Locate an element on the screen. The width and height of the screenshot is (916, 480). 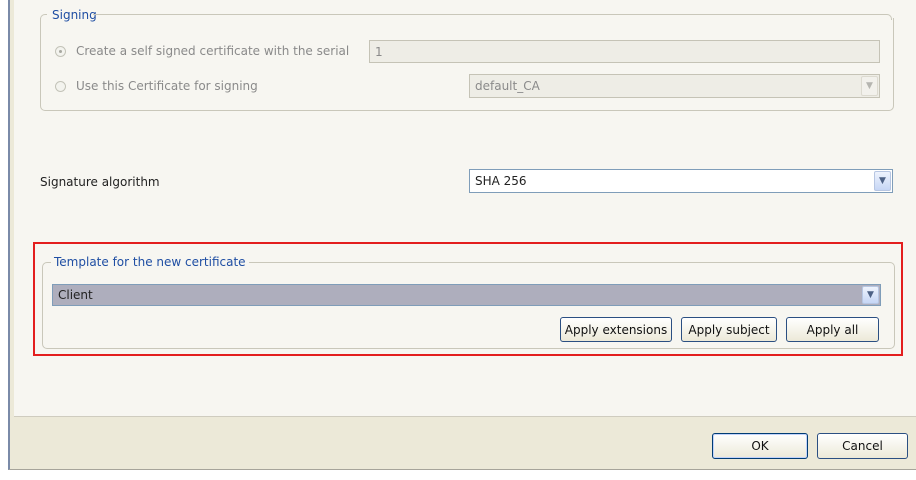
cancel-button: Cancel is located at coordinates (862, 446).